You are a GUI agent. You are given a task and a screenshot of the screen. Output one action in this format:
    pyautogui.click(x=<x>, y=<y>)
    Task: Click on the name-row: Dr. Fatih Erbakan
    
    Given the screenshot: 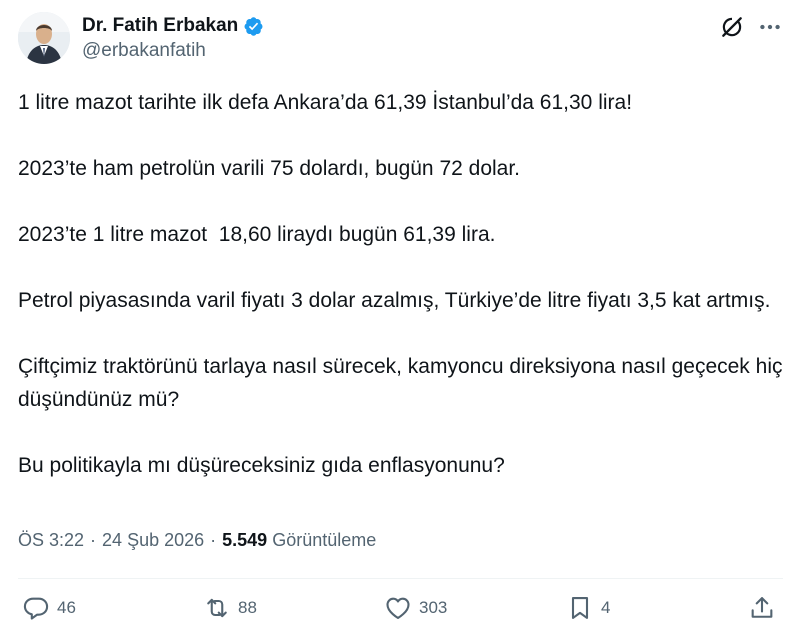 What is the action you would take?
    pyautogui.click(x=173, y=26)
    